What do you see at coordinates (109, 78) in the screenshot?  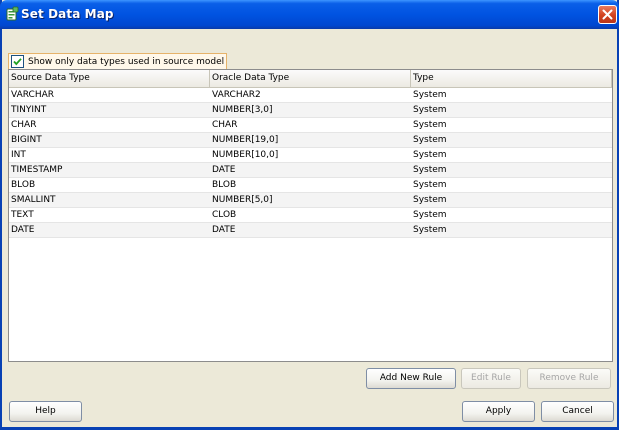 I see `column-header-source-type: Source Data Type` at bounding box center [109, 78].